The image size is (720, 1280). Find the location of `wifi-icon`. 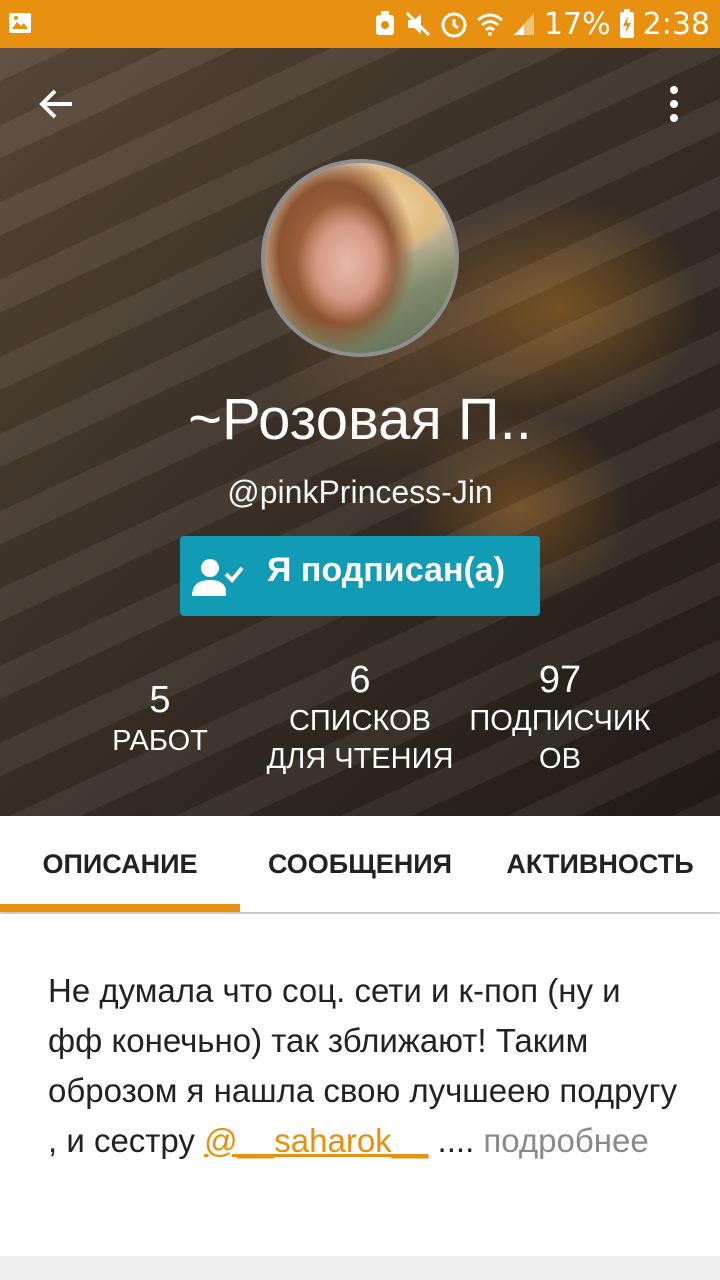

wifi-icon is located at coordinates (489, 24).